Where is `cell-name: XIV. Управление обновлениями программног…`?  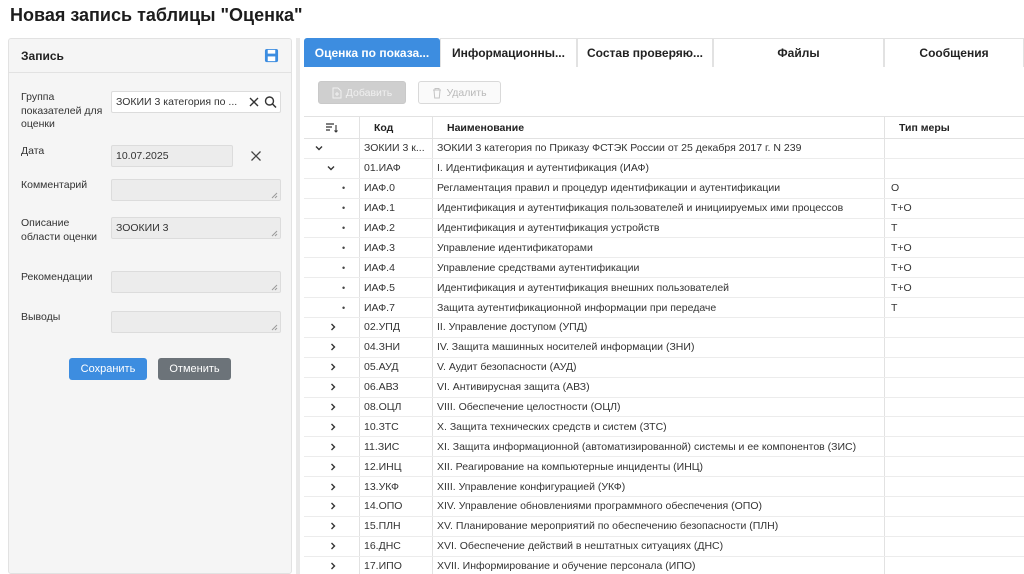
cell-name: XIV. Управление обновлениями программног… is located at coordinates (659, 506).